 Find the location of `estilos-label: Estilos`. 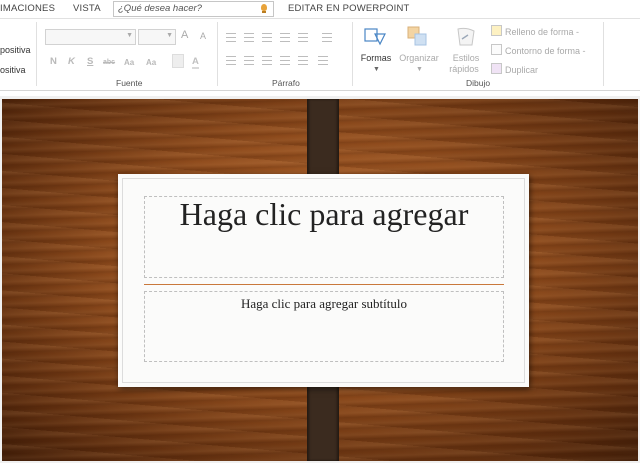

estilos-label: Estilos is located at coordinates (466, 58).